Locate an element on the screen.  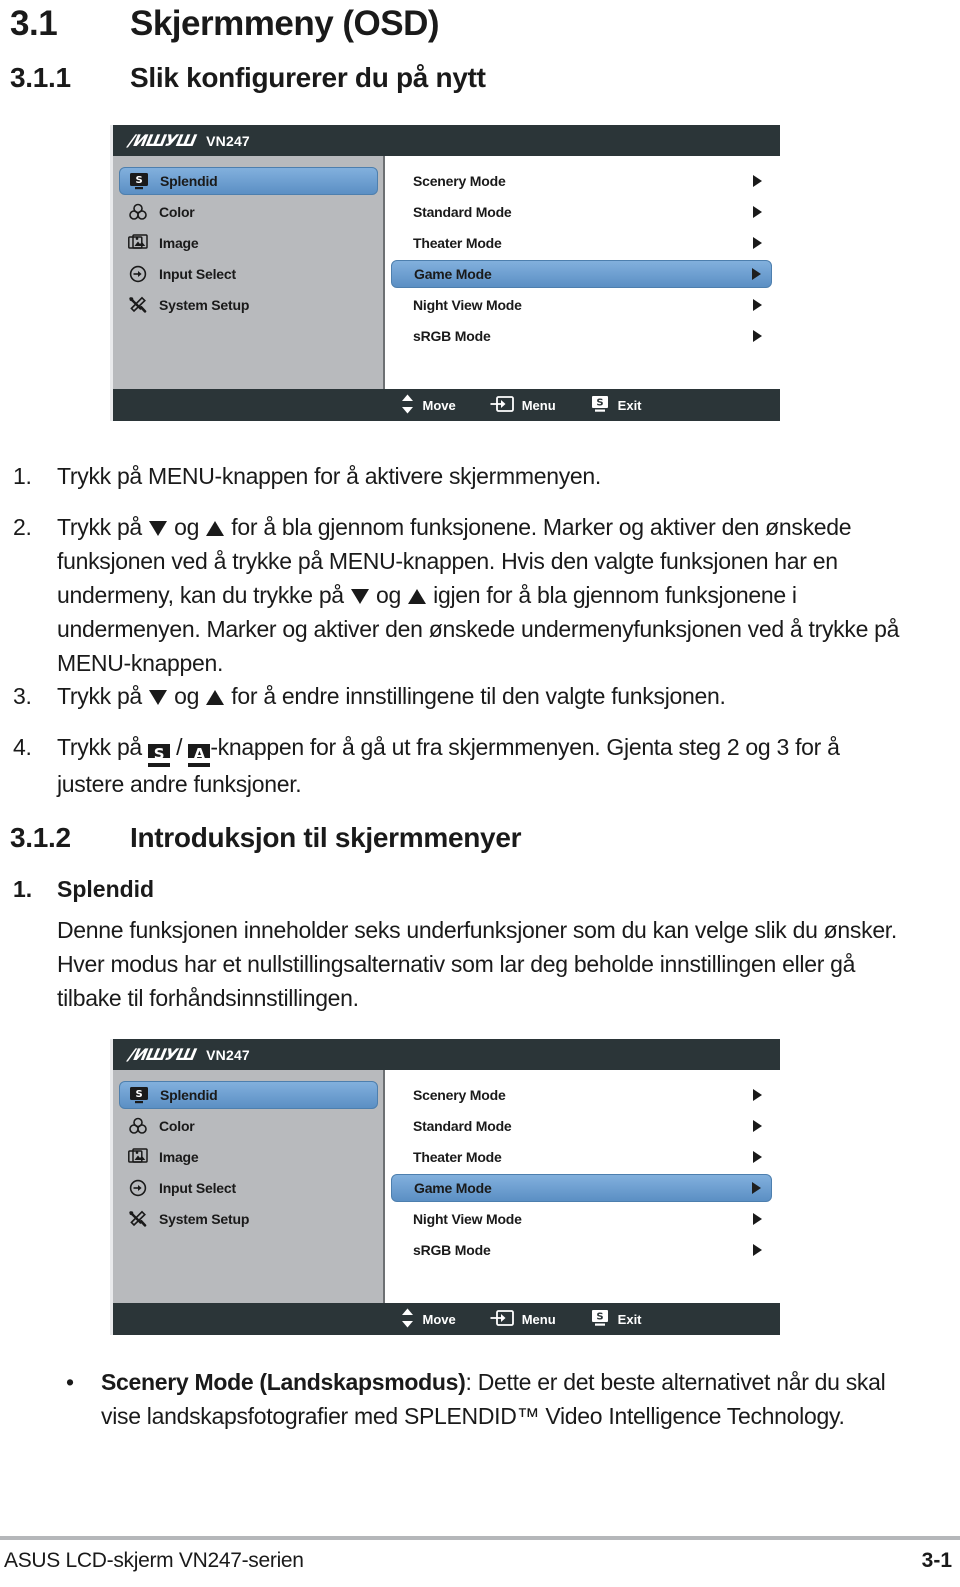
step-number: 4. is located at coordinates (22, 747).